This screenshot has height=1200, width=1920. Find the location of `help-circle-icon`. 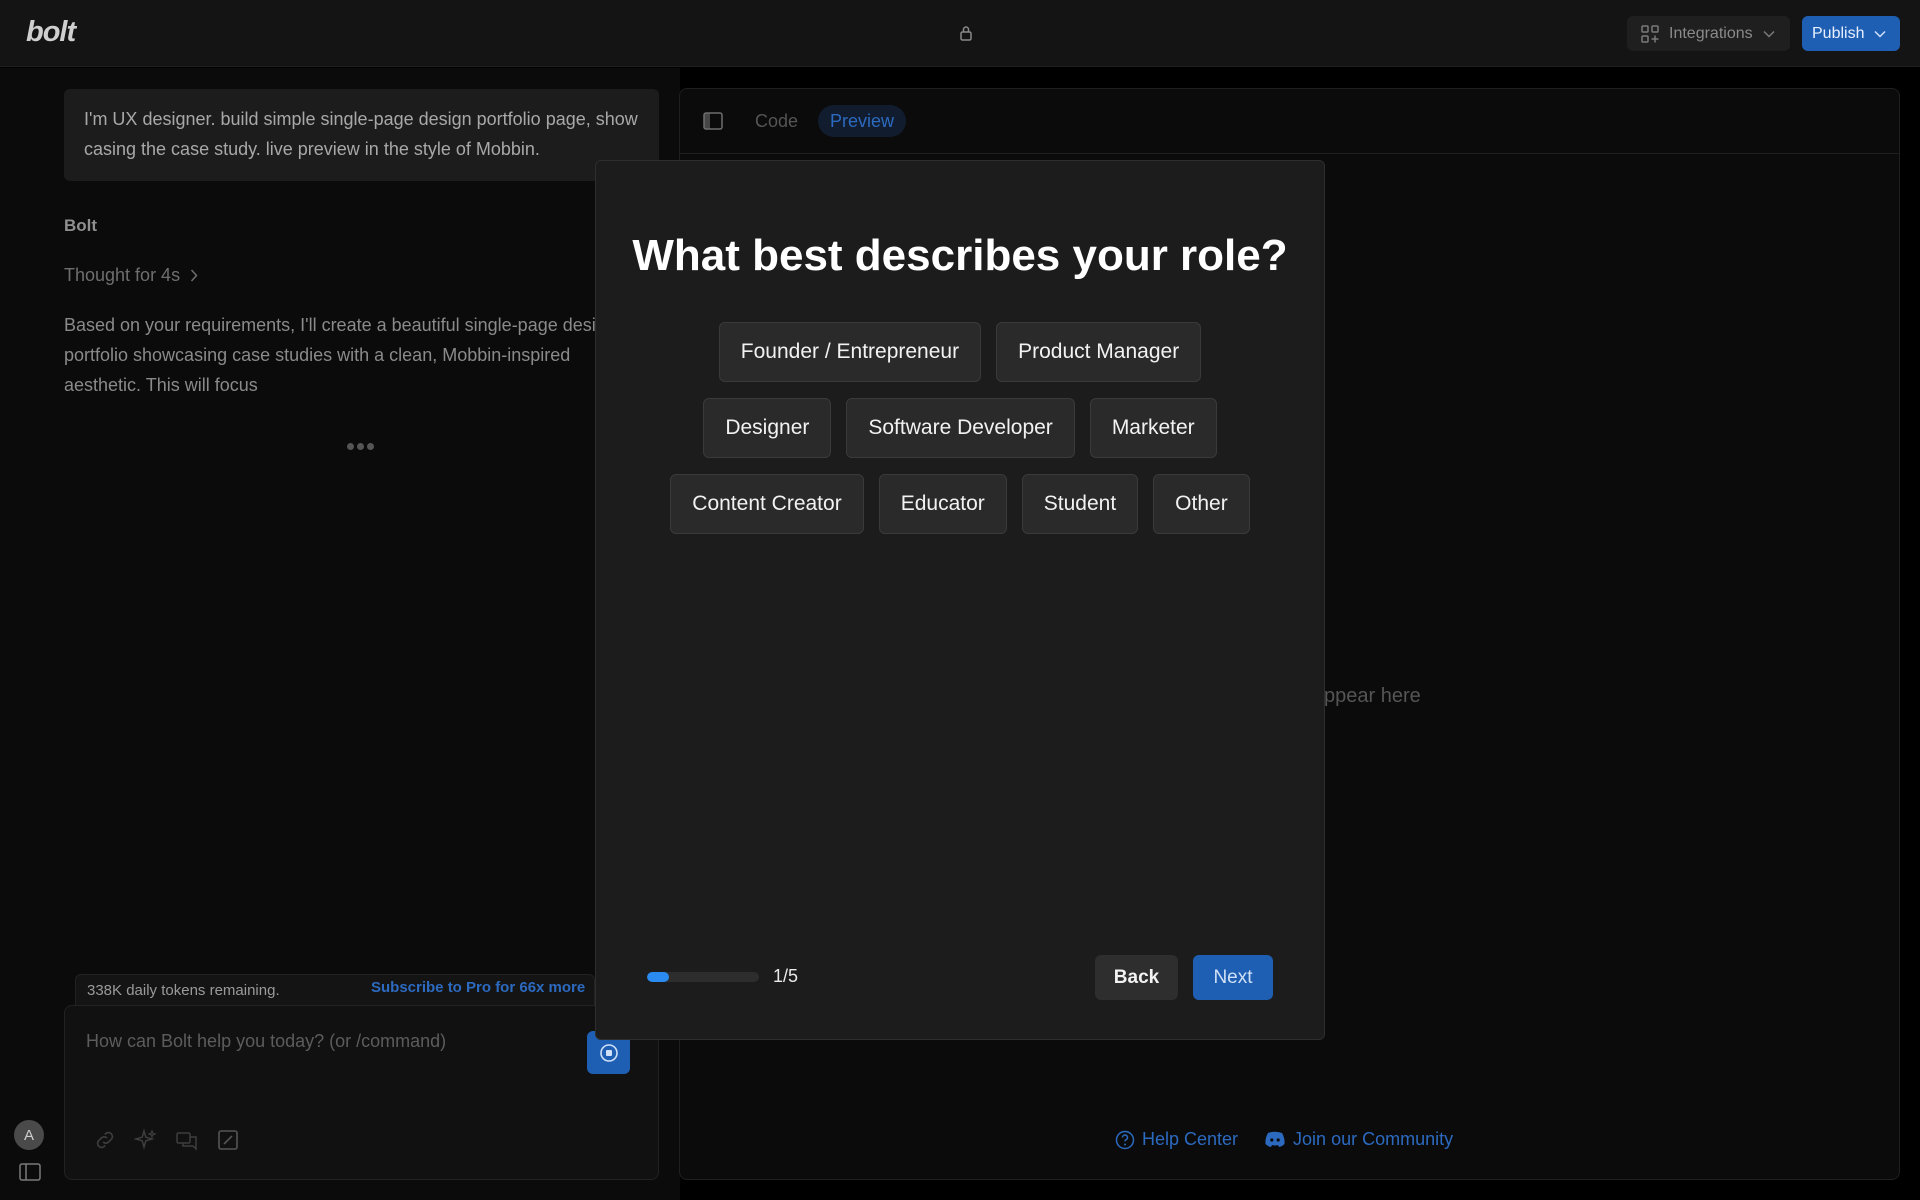

help-circle-icon is located at coordinates (1125, 1139).